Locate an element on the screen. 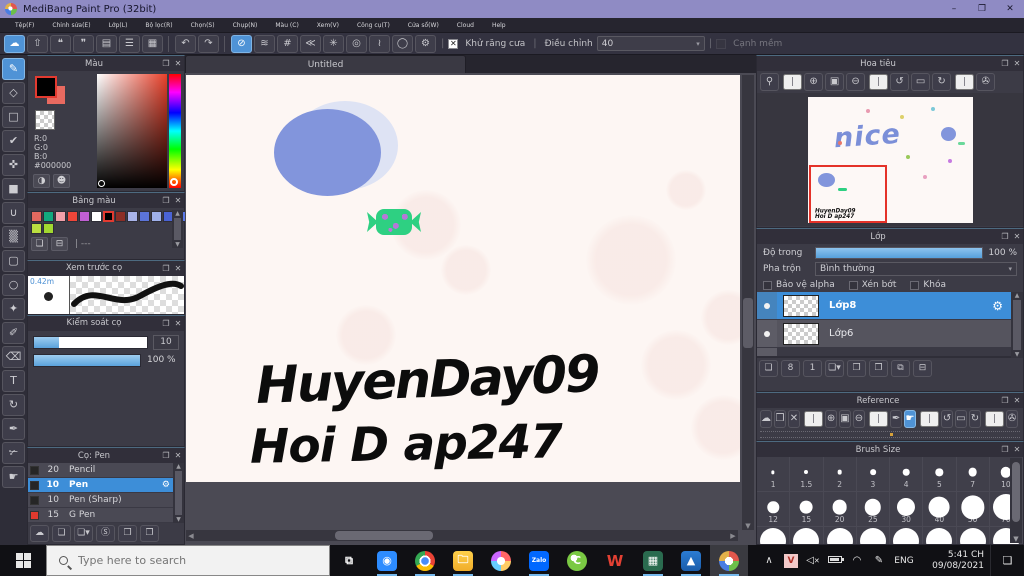  sv-cursor is located at coordinates (101, 183).